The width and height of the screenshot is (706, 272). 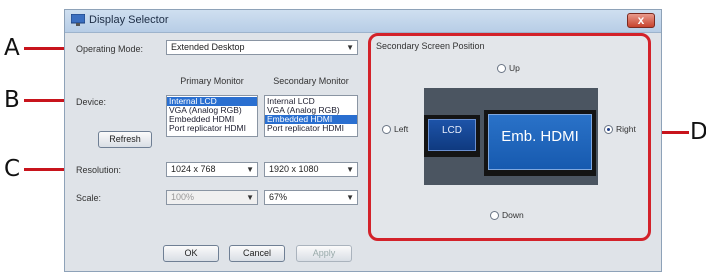 What do you see at coordinates (401, 129) in the screenshot?
I see `radio-left-label: Left` at bounding box center [401, 129].